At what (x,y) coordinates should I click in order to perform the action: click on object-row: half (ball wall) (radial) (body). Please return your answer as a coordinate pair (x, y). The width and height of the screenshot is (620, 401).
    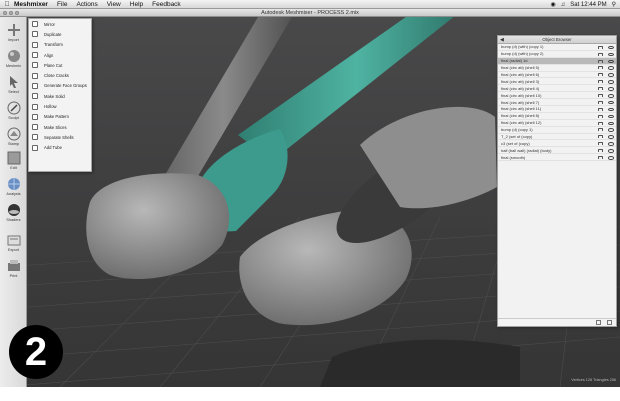
    Looking at the image, I should click on (557, 151).